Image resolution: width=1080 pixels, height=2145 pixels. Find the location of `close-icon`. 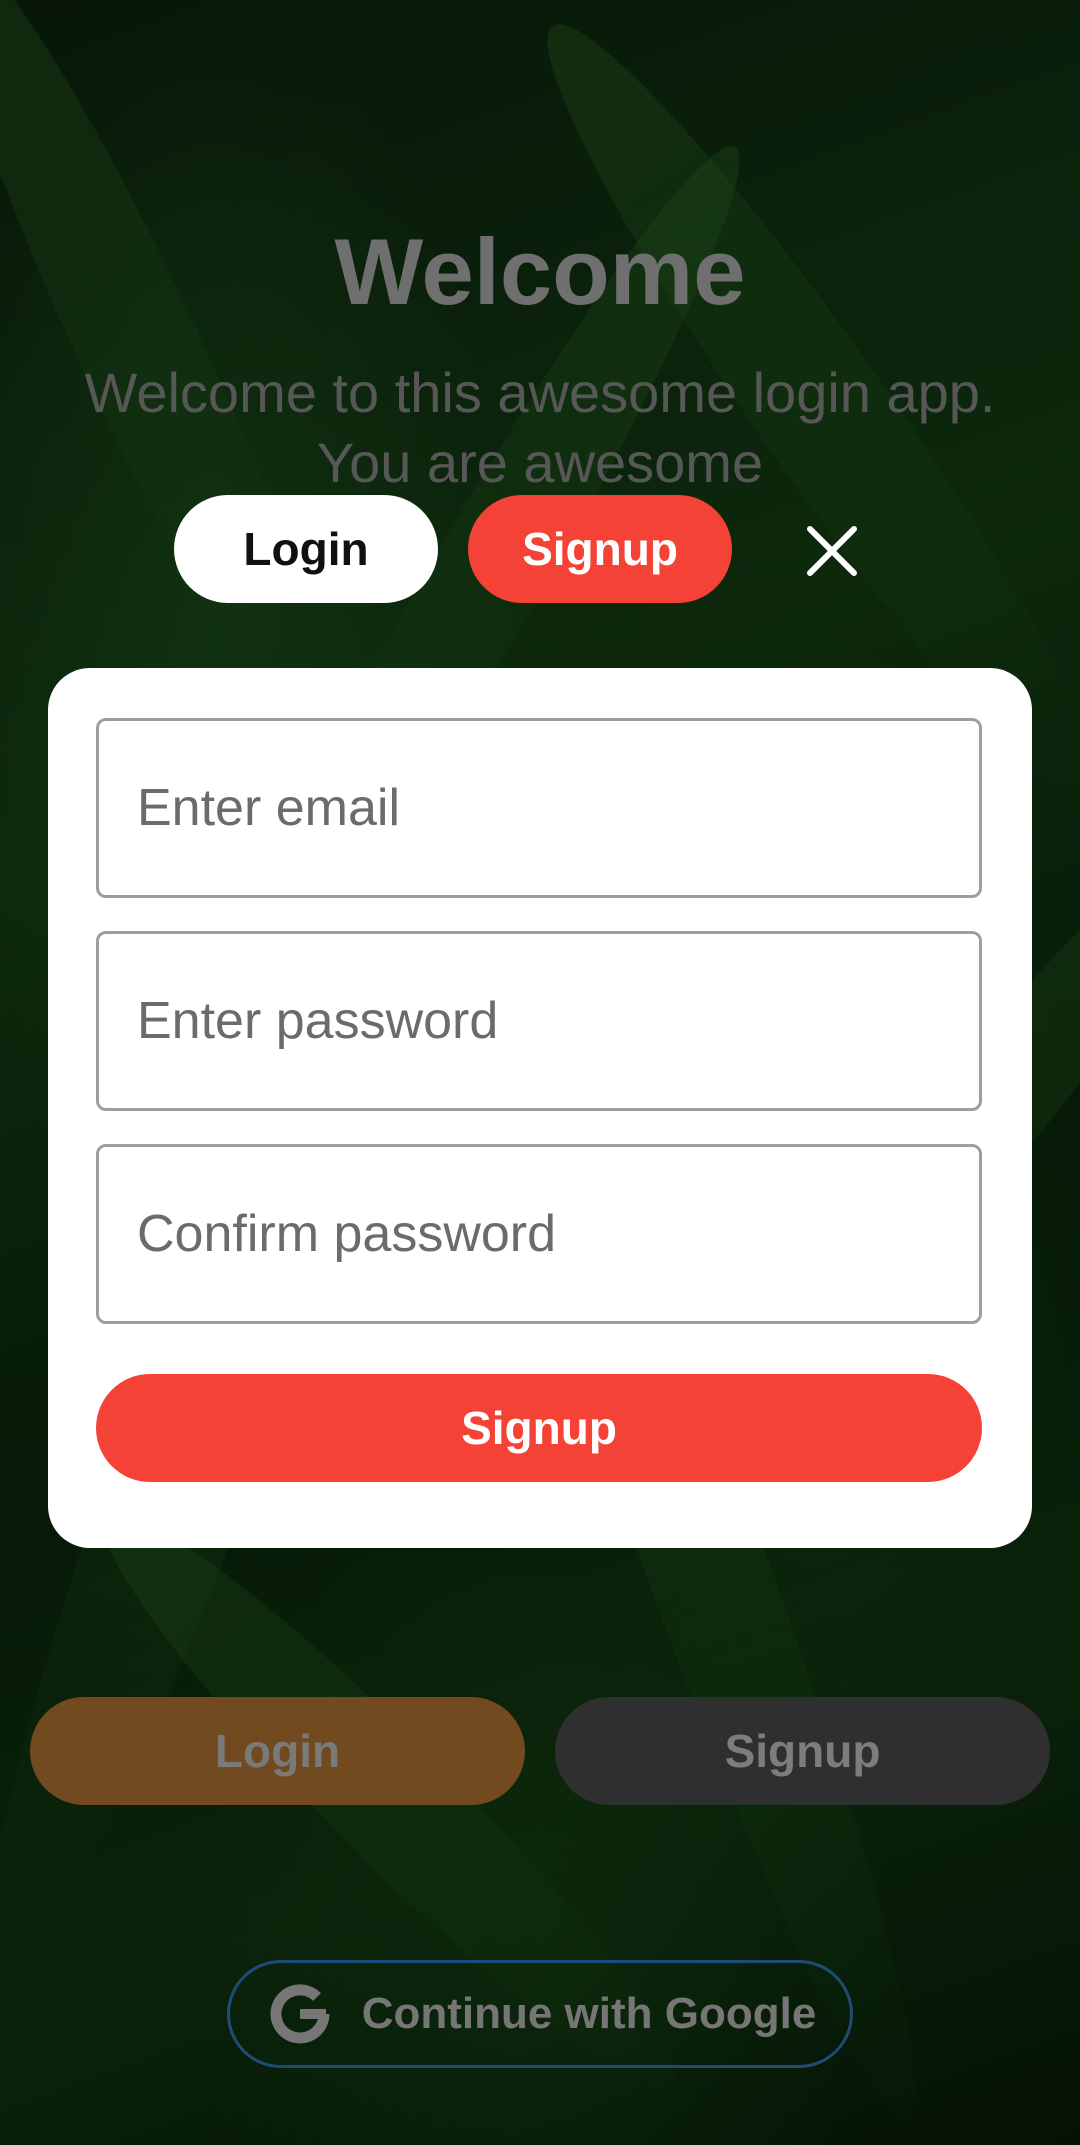

close-icon is located at coordinates (832, 551).